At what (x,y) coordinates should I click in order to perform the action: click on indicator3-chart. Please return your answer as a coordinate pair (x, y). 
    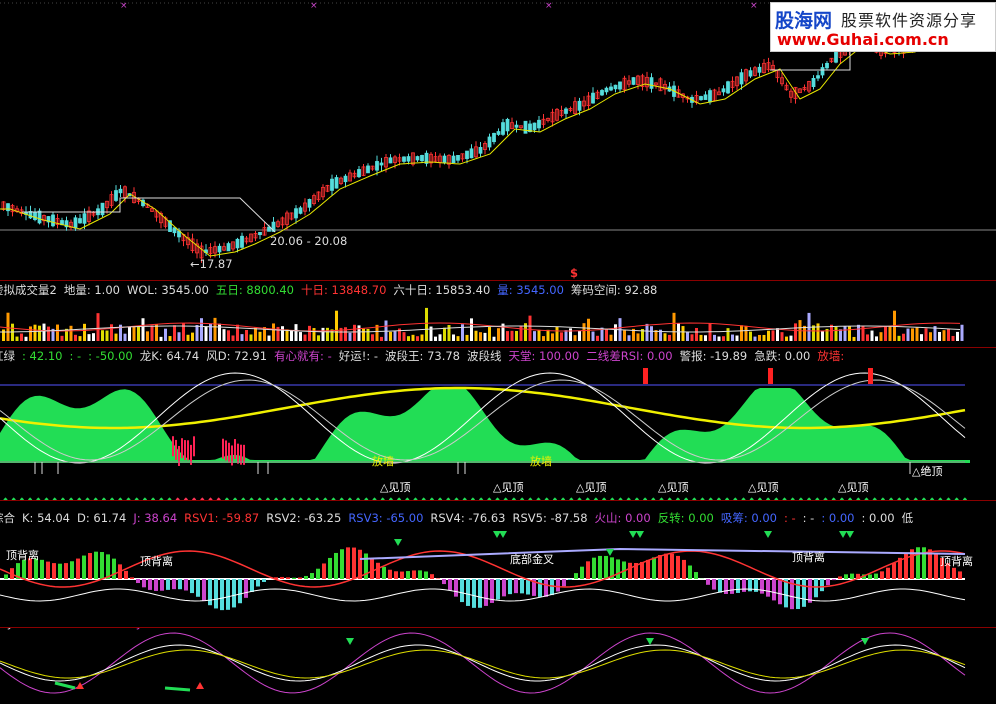
    Looking at the image, I should click on (498, 666).